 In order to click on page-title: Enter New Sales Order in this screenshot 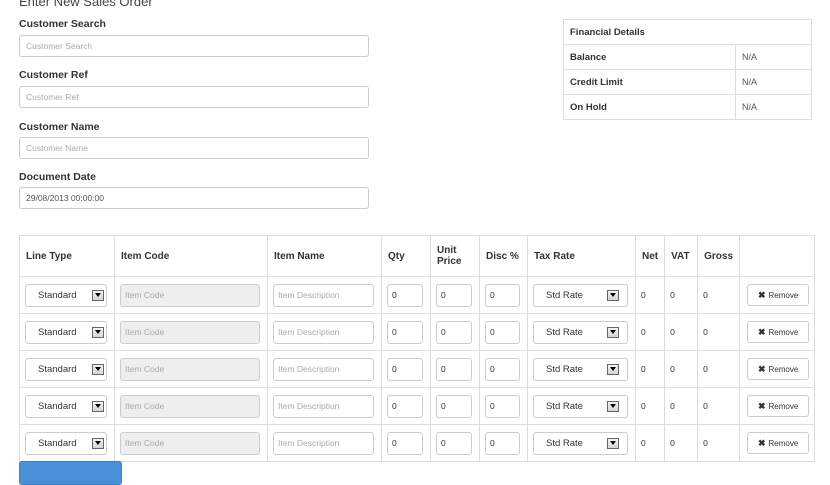, I will do `click(86, 4)`.